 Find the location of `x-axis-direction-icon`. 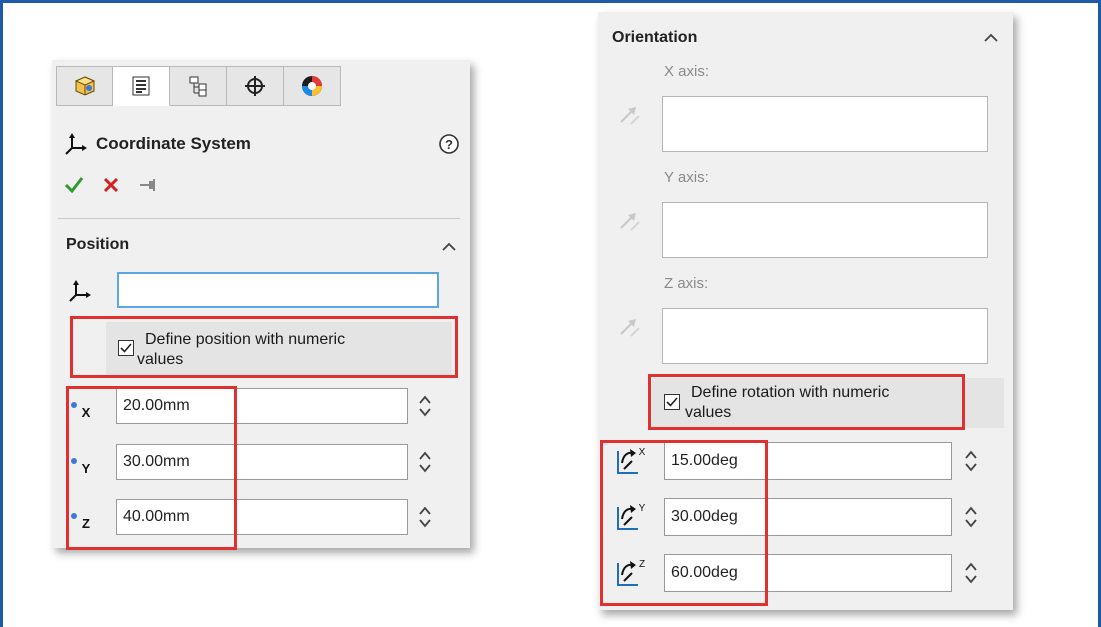

x-axis-direction-icon is located at coordinates (630, 115).